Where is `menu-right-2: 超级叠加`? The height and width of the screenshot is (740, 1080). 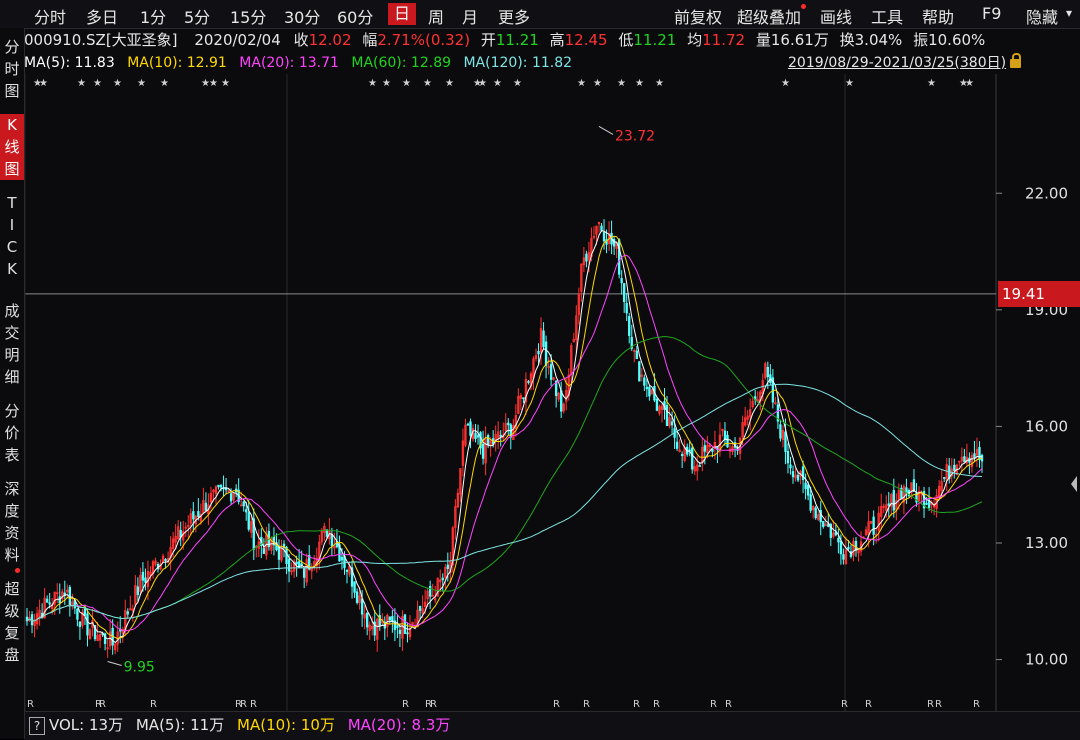 menu-right-2: 超级叠加 is located at coordinates (769, 16).